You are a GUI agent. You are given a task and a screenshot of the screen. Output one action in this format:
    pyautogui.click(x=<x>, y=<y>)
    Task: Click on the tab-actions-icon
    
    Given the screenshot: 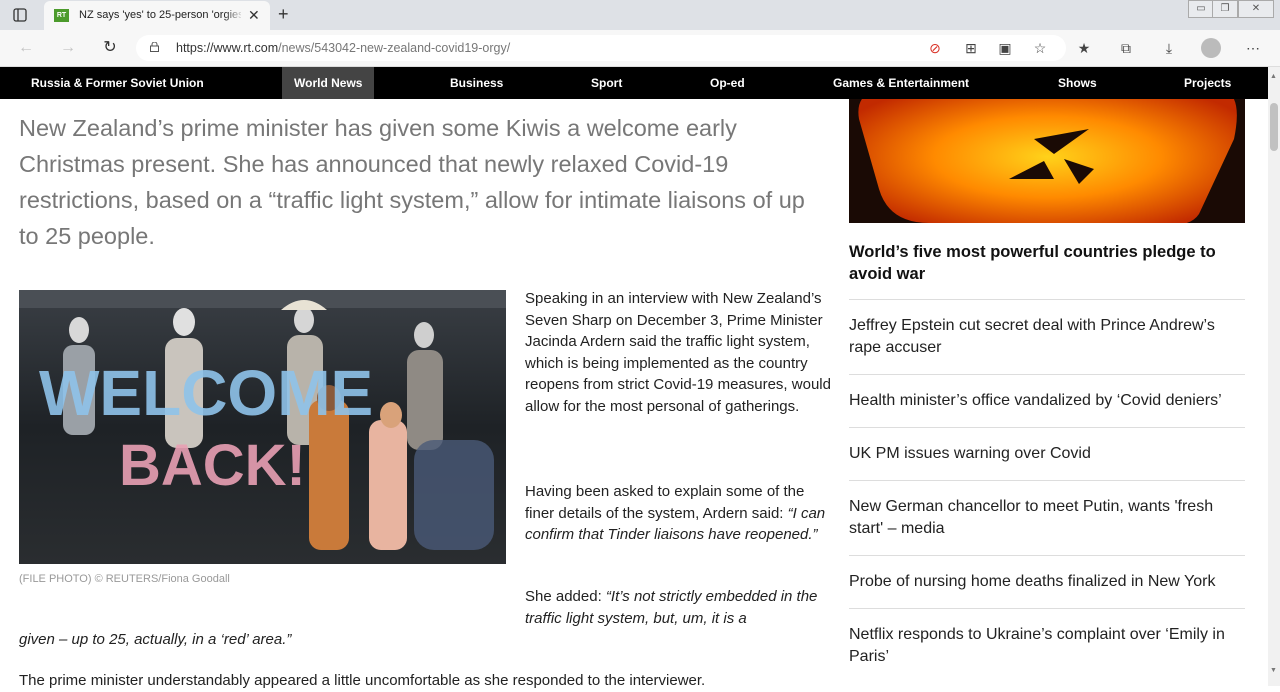 What is the action you would take?
    pyautogui.click(x=20, y=15)
    